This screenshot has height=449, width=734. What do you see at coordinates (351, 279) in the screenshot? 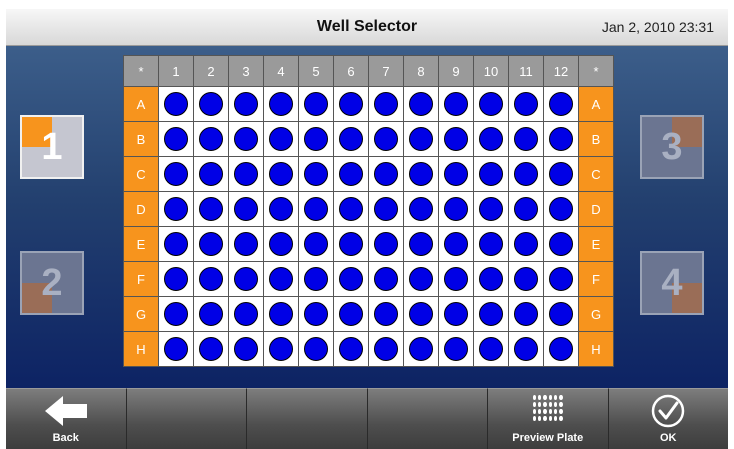
I see `well-F6` at bounding box center [351, 279].